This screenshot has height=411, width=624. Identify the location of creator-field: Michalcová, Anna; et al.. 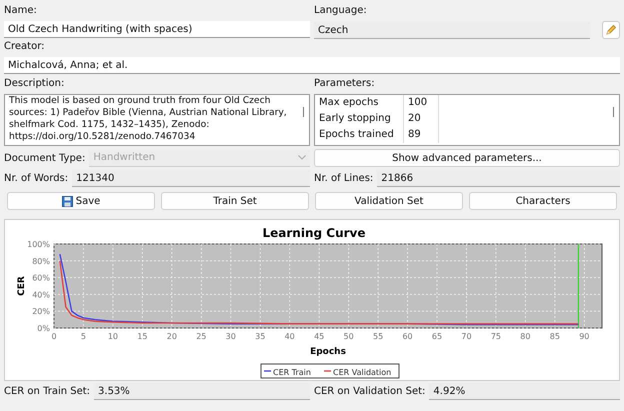
(312, 65).